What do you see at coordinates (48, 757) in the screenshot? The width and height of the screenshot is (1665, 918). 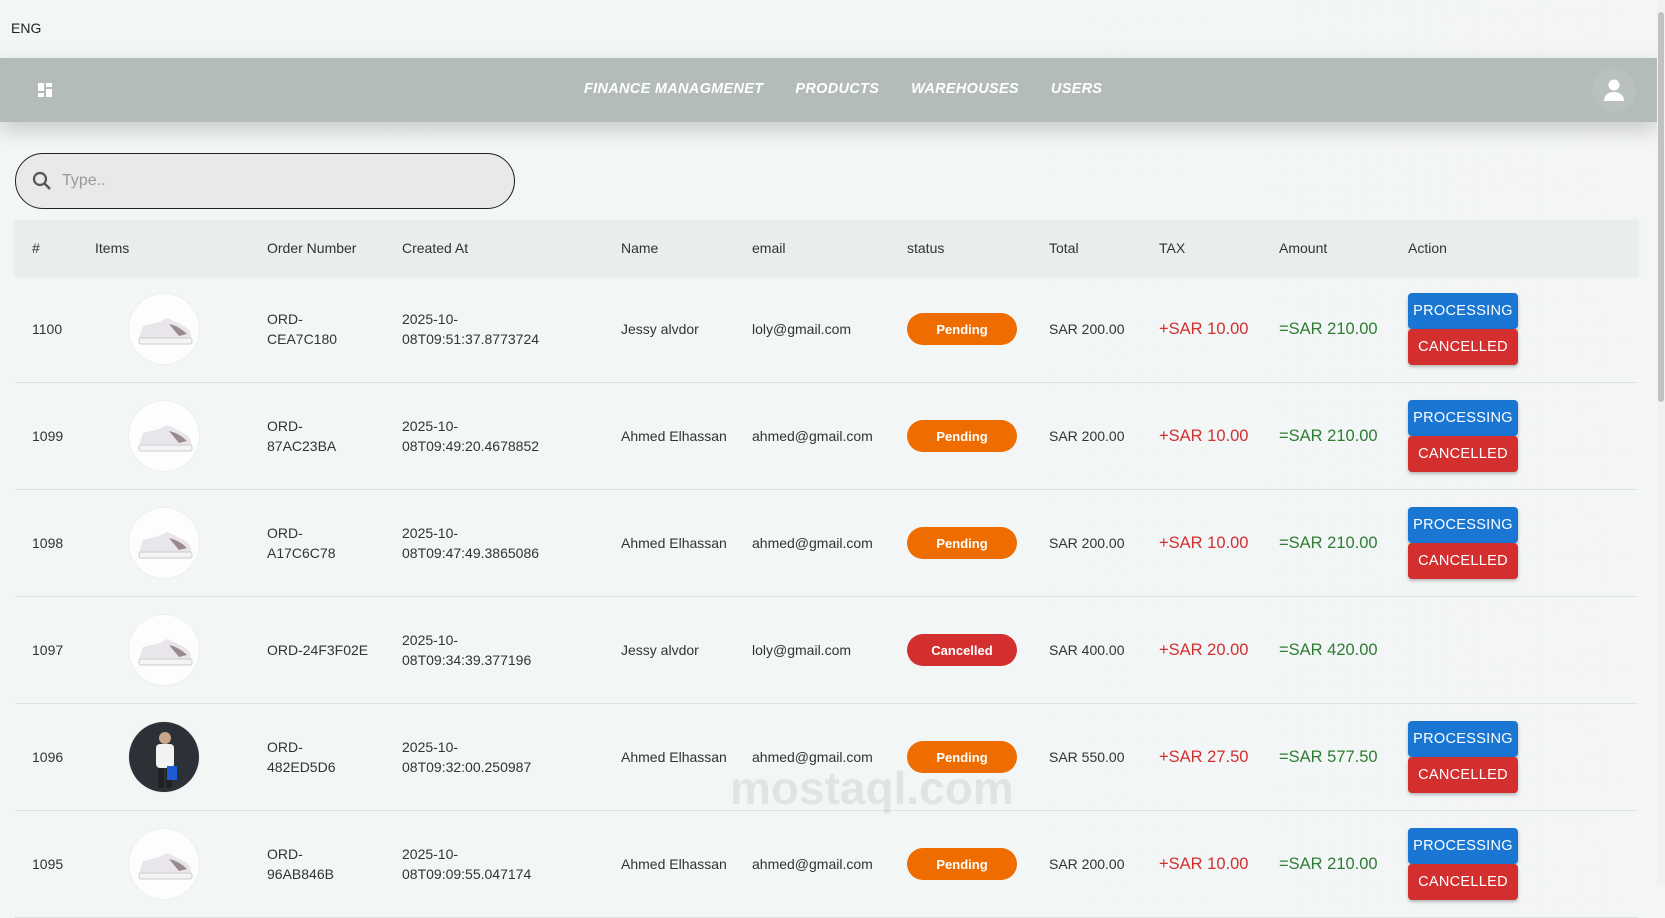 I see `order-id: 1096` at bounding box center [48, 757].